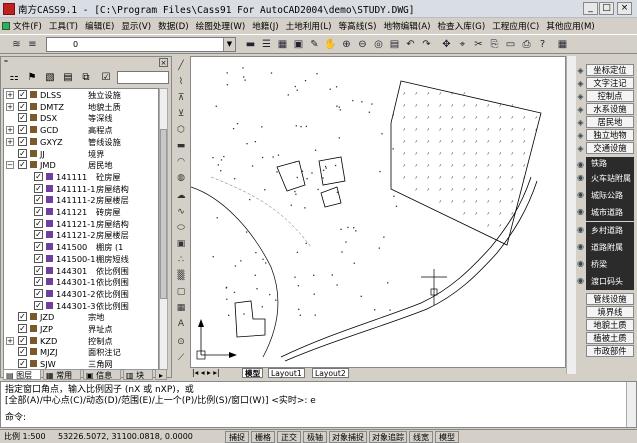 The image size is (637, 443). What do you see at coordinates (250, 44) in the screenshot?
I see `make-current-icon: ▬` at bounding box center [250, 44].